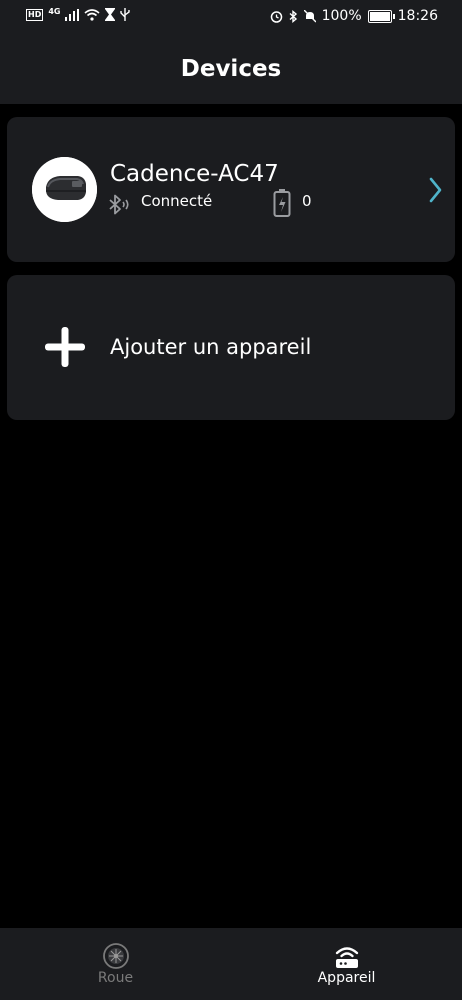 Image resolution: width=462 pixels, height=1000 pixels. I want to click on bottom-nav: Roue Appareil, so click(231, 964).